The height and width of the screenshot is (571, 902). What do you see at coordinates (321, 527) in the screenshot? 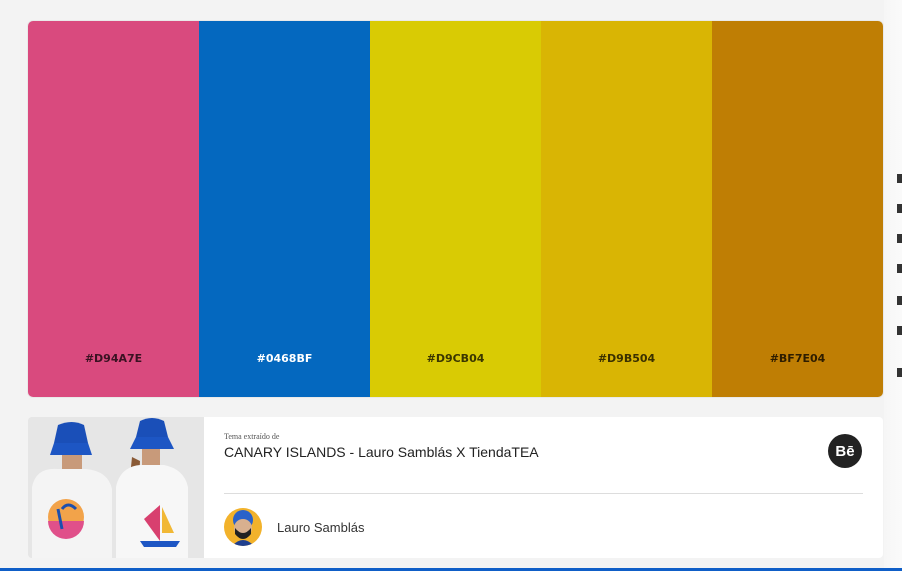
I see `author-name: Lauro Samblás` at bounding box center [321, 527].